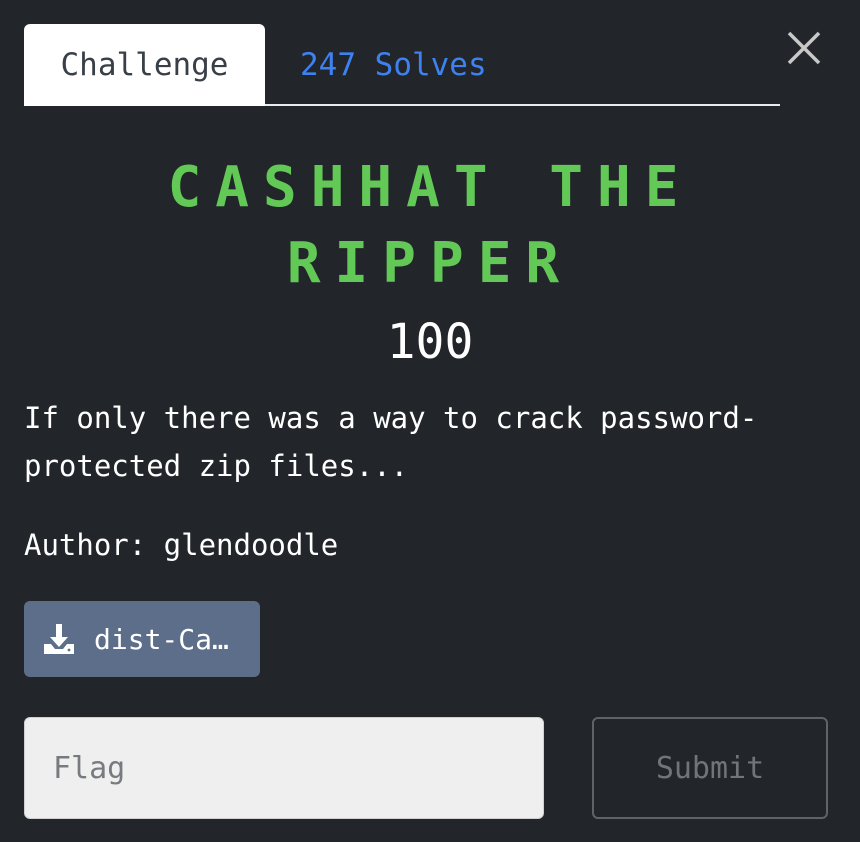  I want to click on tab-solves: 247 Solves, so click(393, 65).